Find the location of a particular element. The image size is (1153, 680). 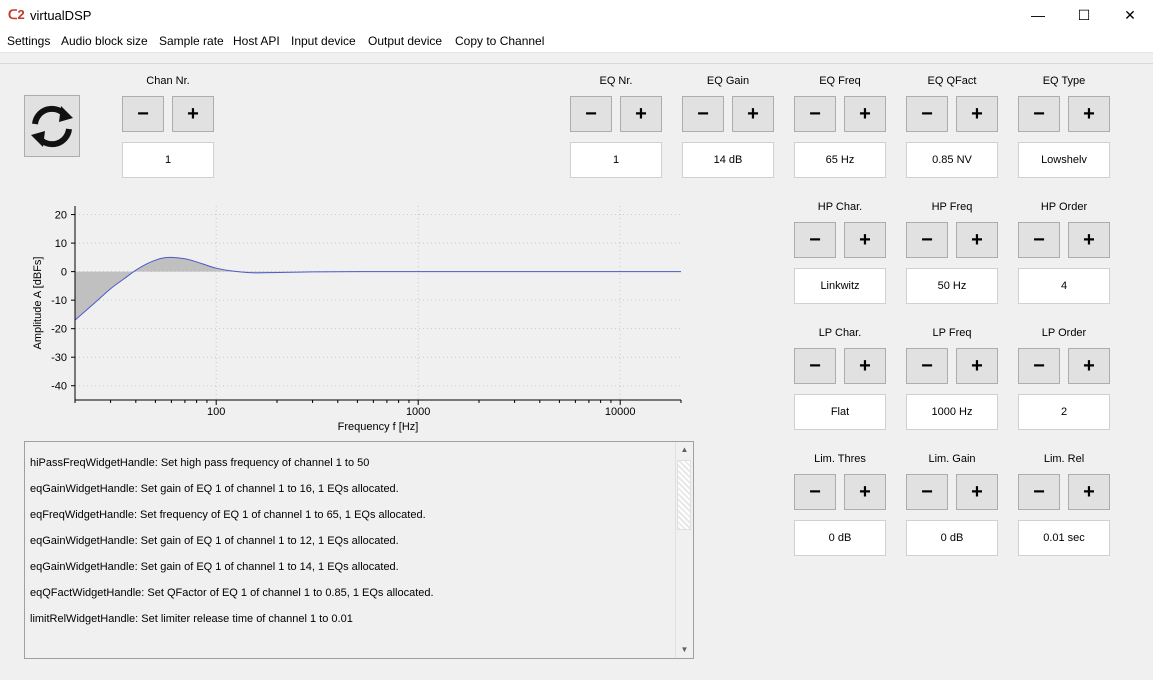

y-tick-label: 10 is located at coordinates (61, 244).